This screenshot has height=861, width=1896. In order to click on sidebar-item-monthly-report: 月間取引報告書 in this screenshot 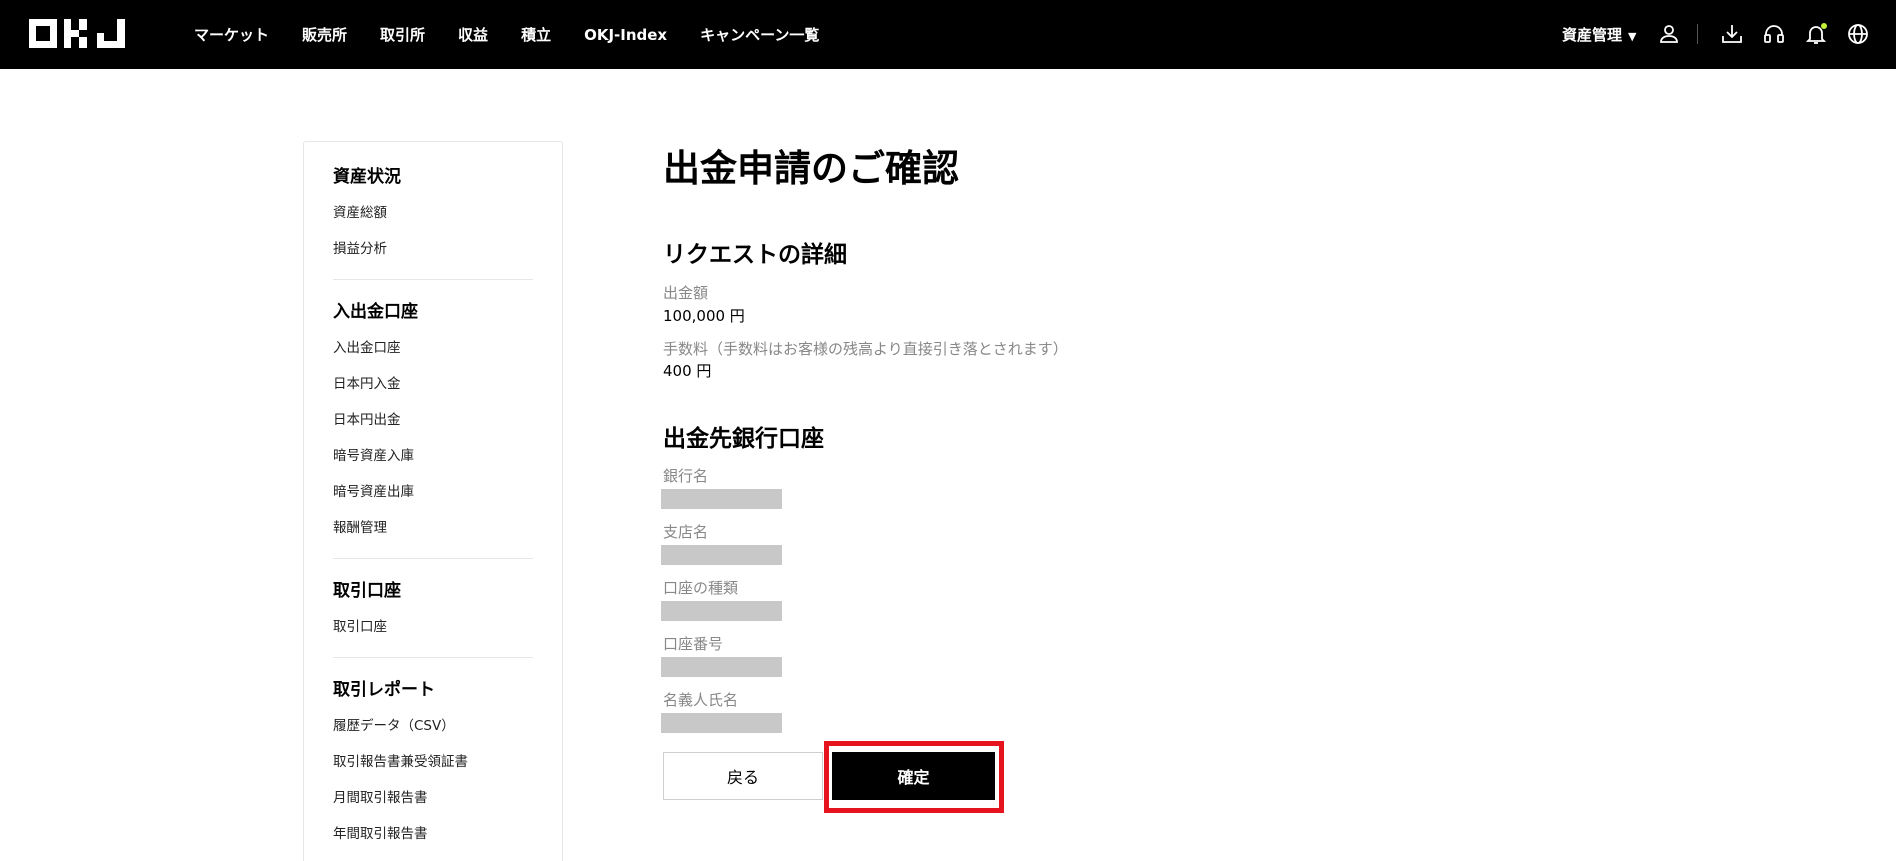, I will do `click(433, 798)`.